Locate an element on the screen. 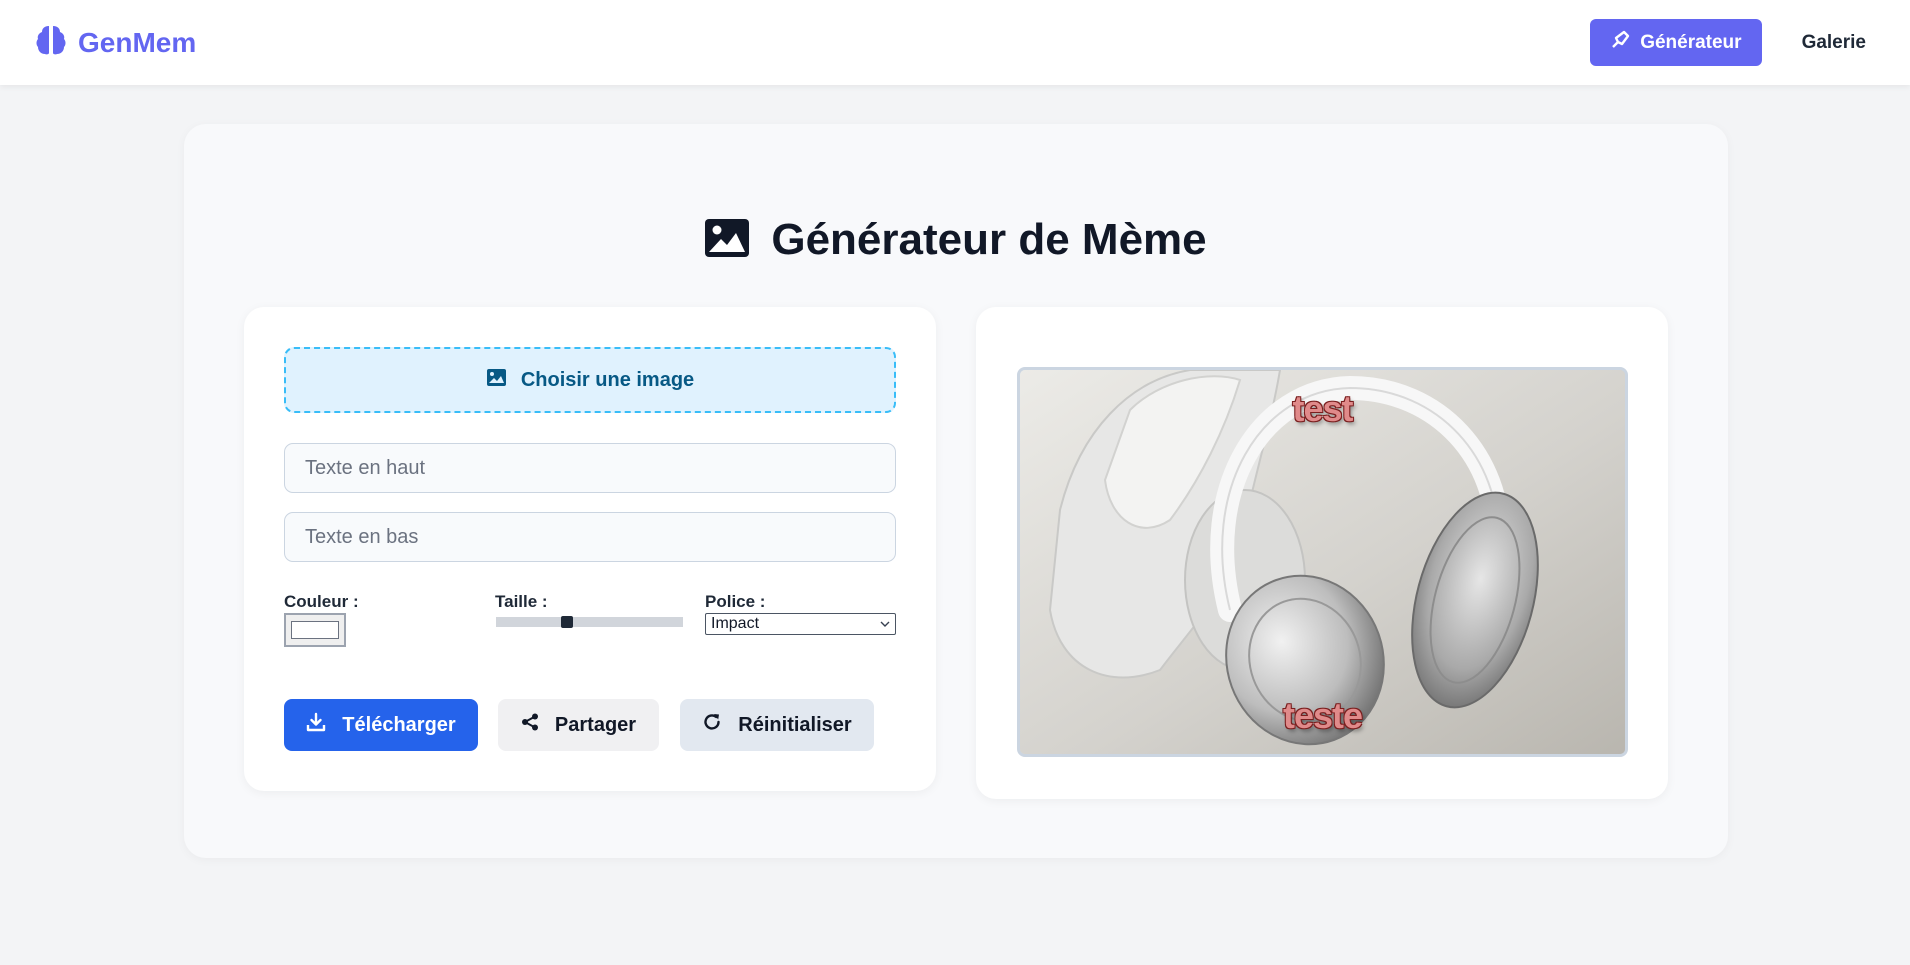 Image resolution: width=1910 pixels, height=965 pixels. download-label: Télécharger is located at coordinates (399, 724).